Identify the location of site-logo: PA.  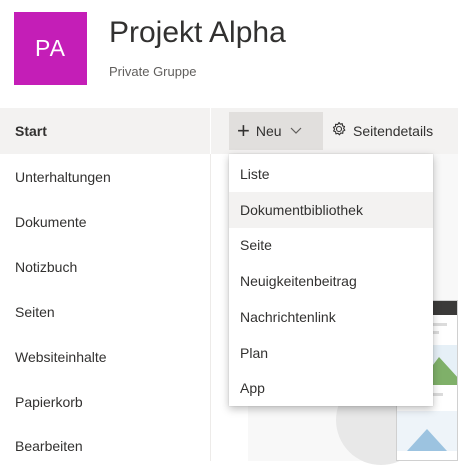
(50, 48).